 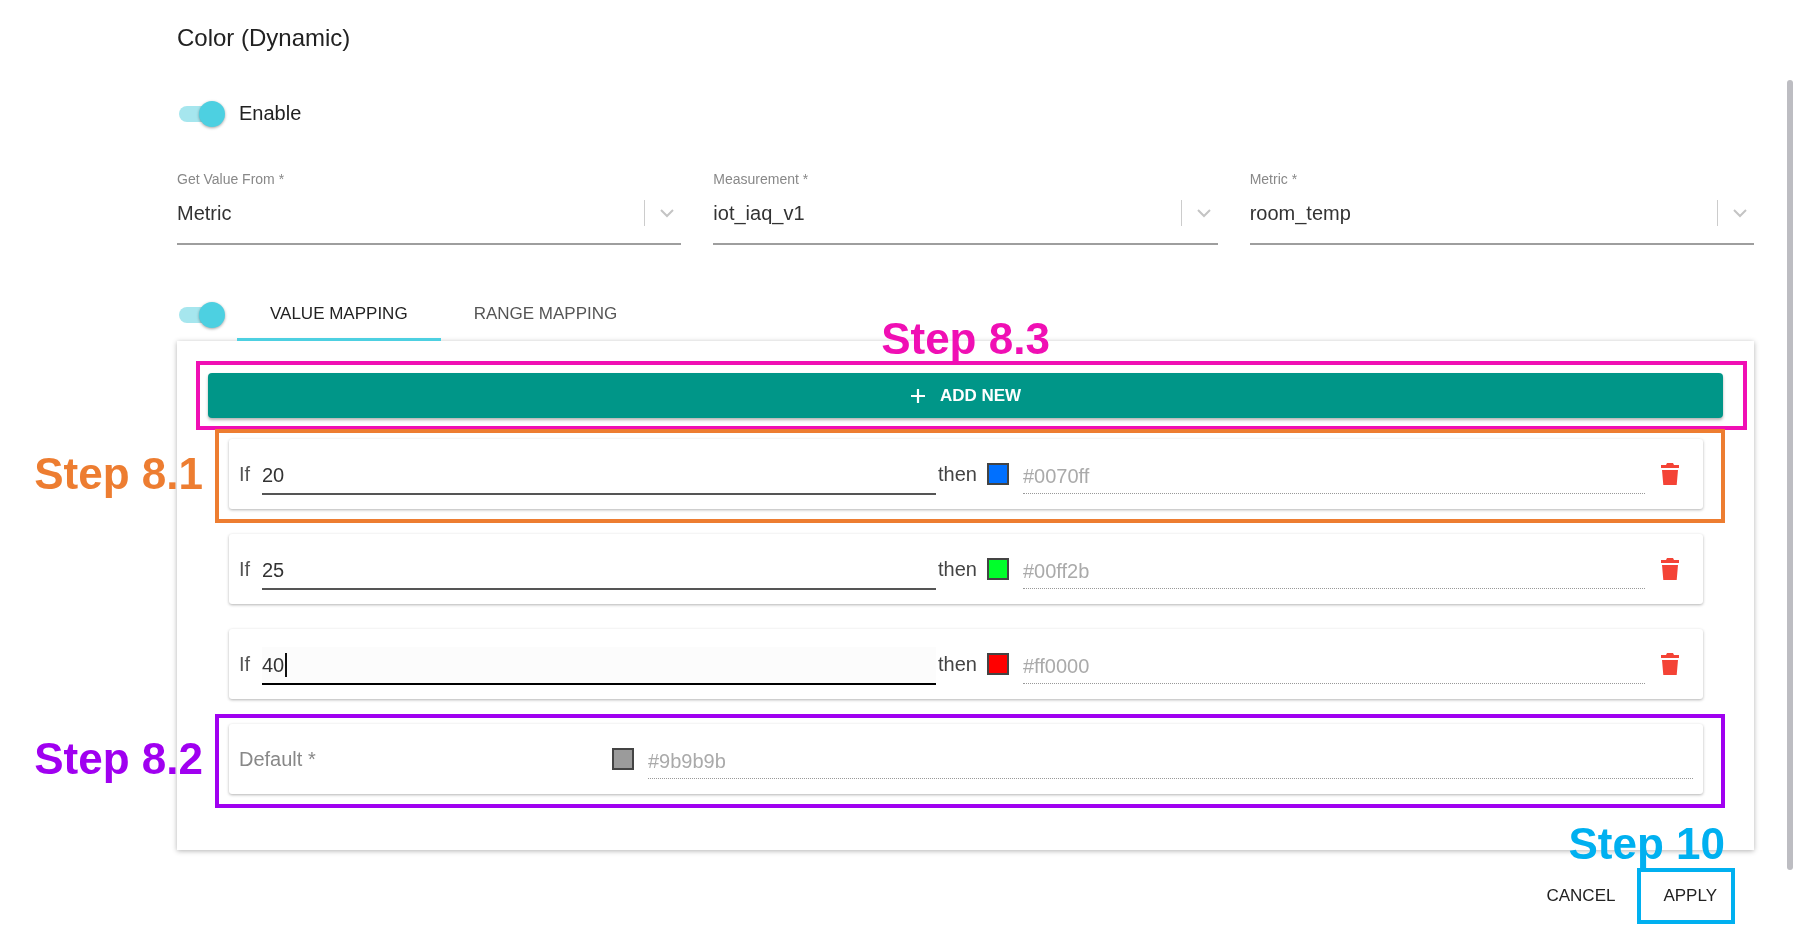 What do you see at coordinates (1646, 844) in the screenshot?
I see `step-label: Step 10` at bounding box center [1646, 844].